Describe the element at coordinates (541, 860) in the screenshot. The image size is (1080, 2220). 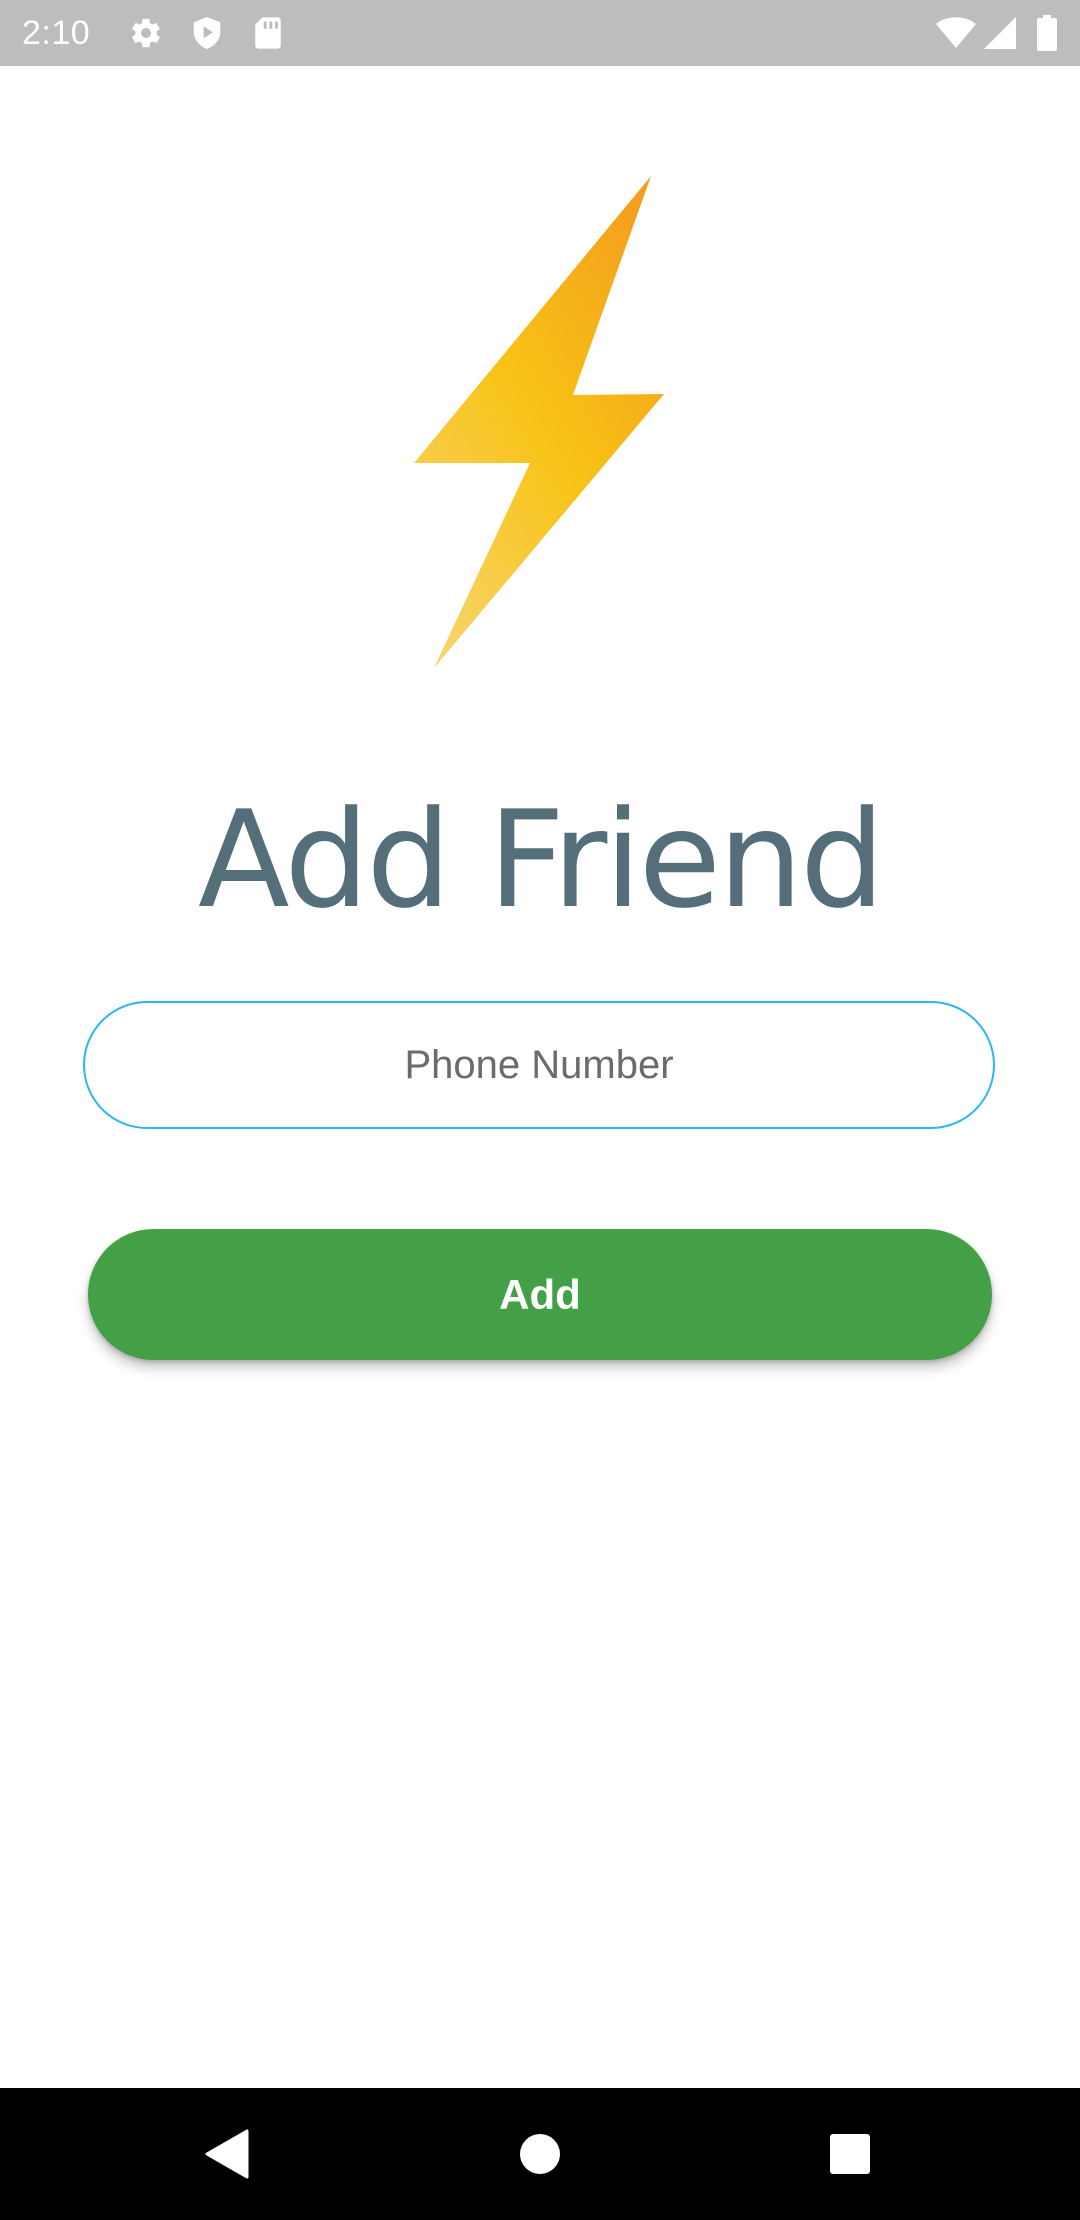
I see `page-title: Add Friend` at that location.